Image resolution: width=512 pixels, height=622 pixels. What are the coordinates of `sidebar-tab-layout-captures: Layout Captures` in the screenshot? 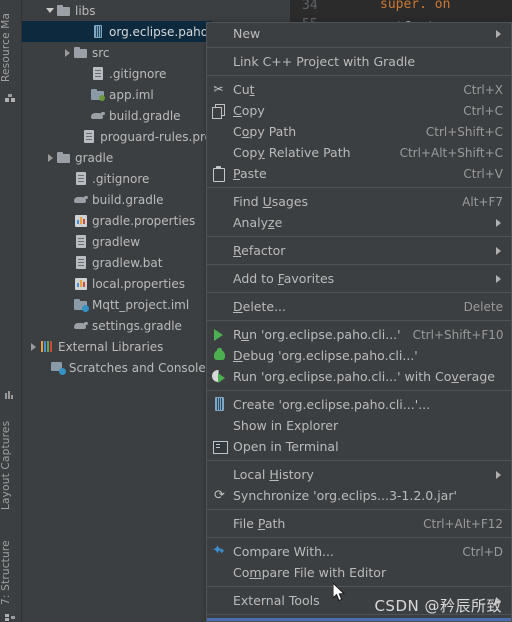 It's located at (11, 455).